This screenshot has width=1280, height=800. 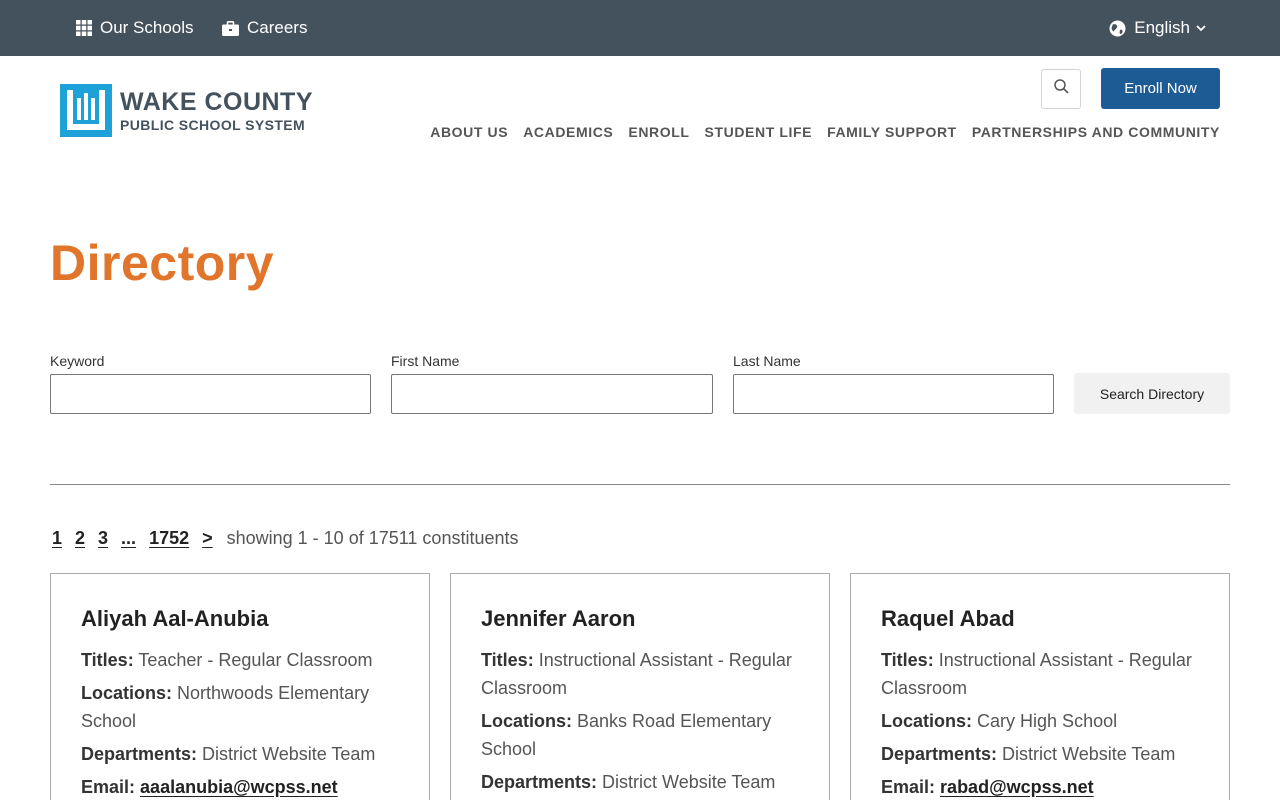 I want to click on email-link: rabad@wcpss.net, so click(x=1017, y=787).